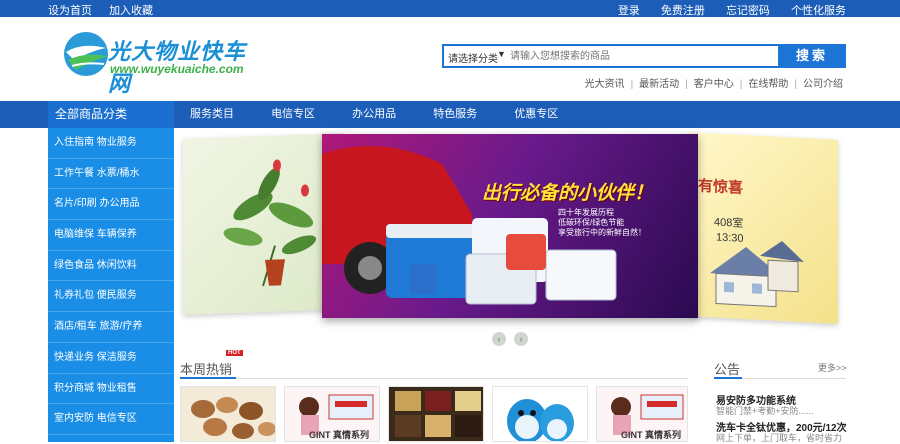 The image size is (900, 444). Describe the element at coordinates (111, 114) in the screenshot. I see `all-categories-button: 全部商品分类` at that location.